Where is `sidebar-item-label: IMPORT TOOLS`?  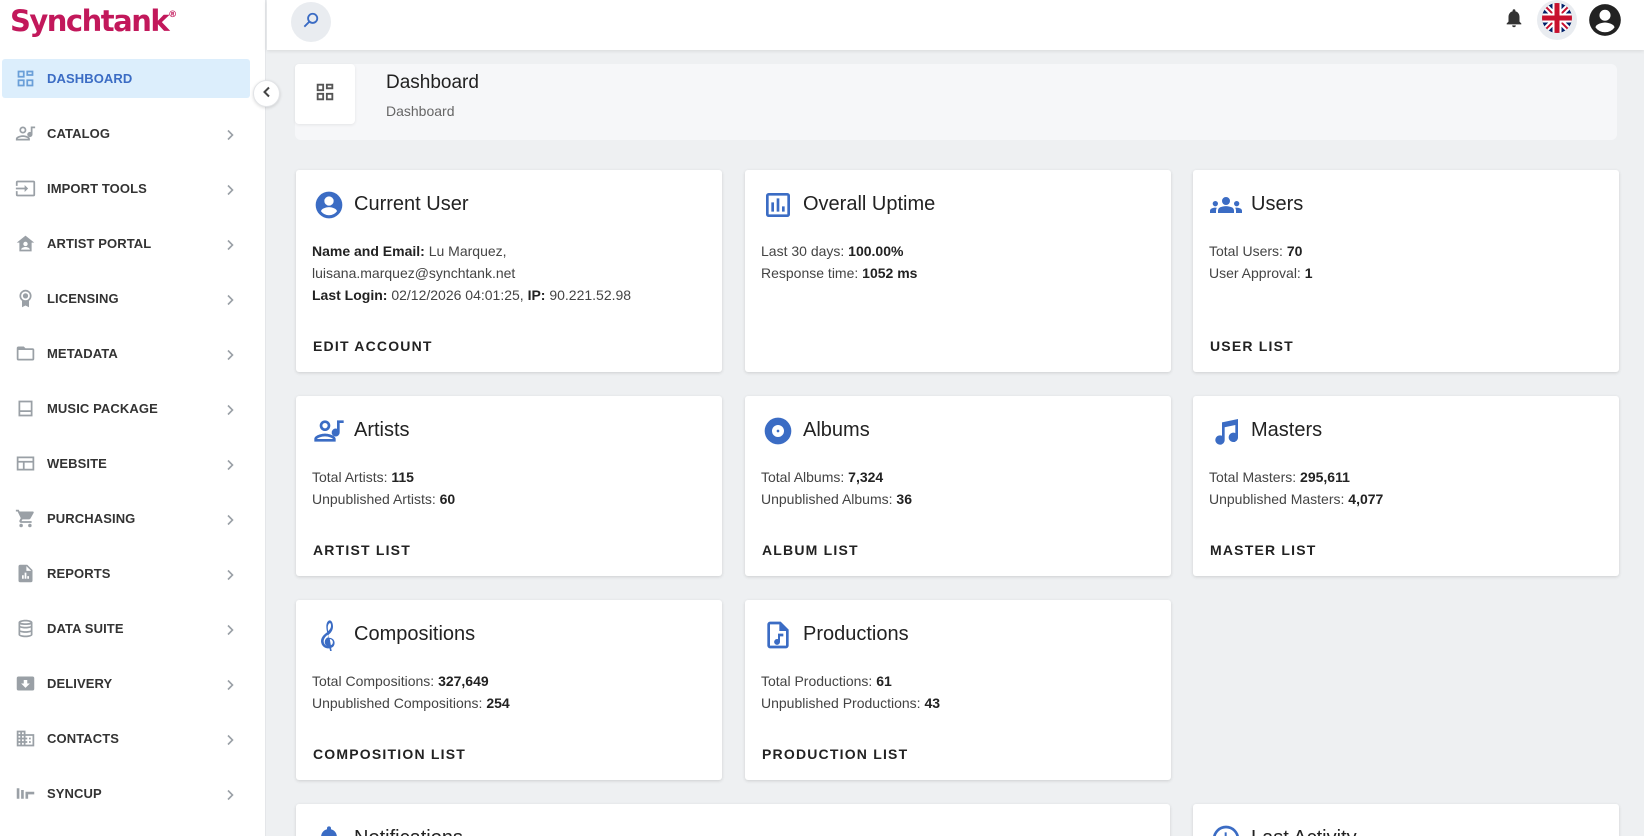
sidebar-item-label: IMPORT TOOLS is located at coordinates (97, 188).